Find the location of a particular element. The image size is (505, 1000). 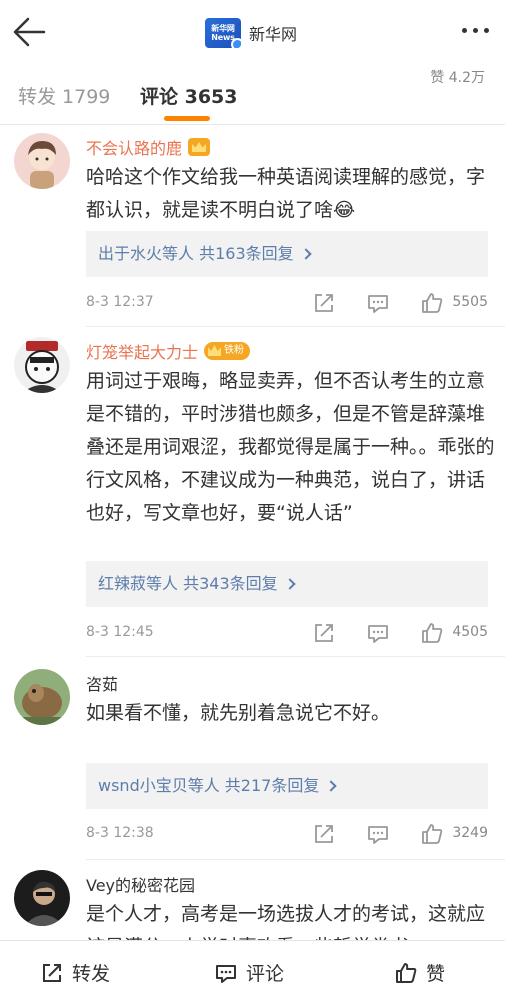

comment-text: 如果看不懂，就先别着急说它不好。 is located at coordinates (238, 713).